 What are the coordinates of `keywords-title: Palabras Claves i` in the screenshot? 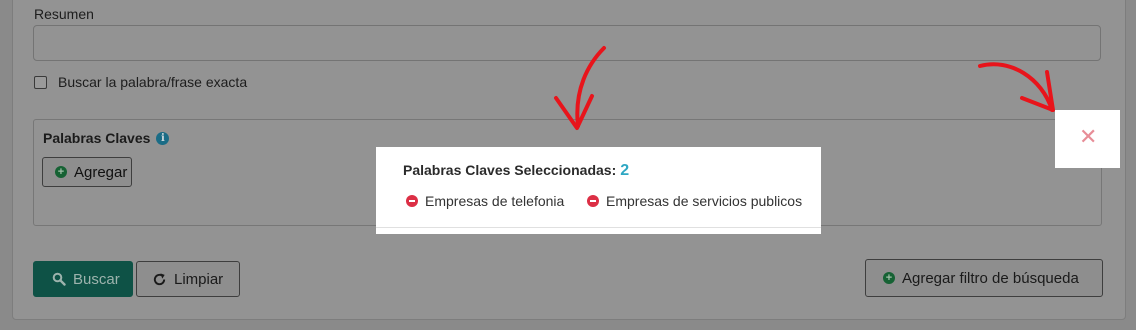 It's located at (106, 138).